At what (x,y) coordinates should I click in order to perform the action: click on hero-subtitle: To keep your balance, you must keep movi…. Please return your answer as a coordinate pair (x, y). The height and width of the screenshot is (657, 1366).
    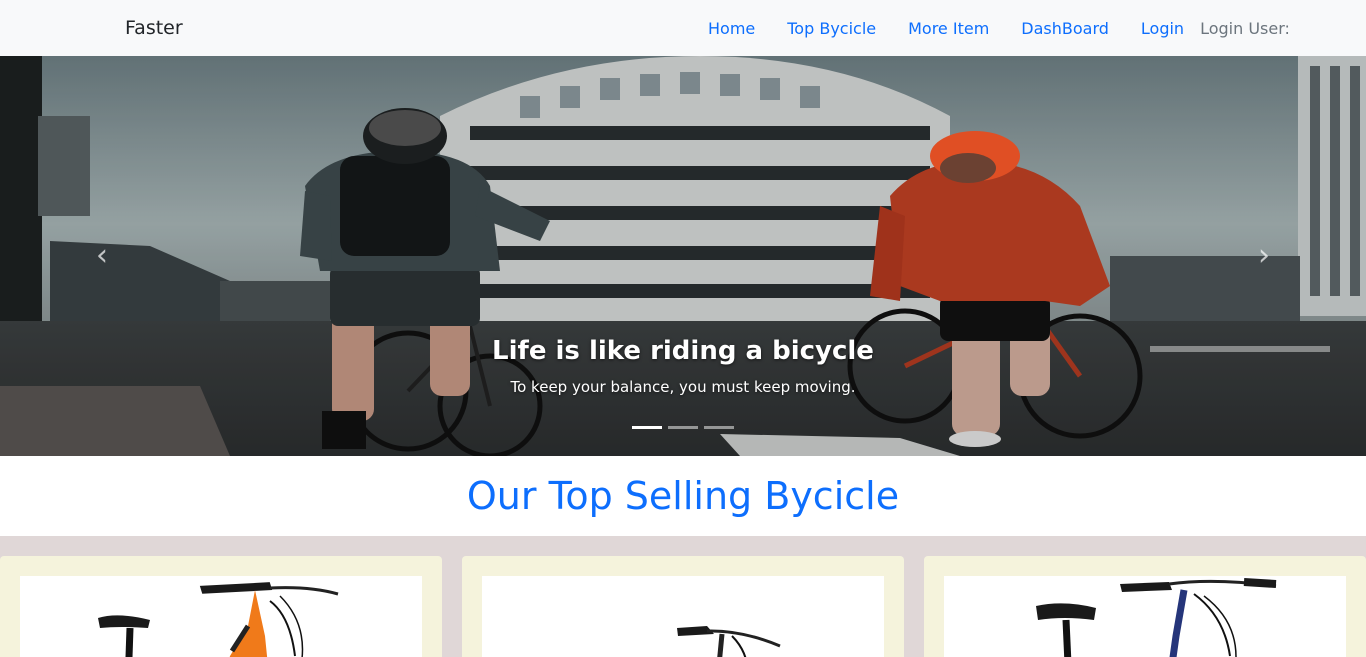
    Looking at the image, I should click on (683, 387).